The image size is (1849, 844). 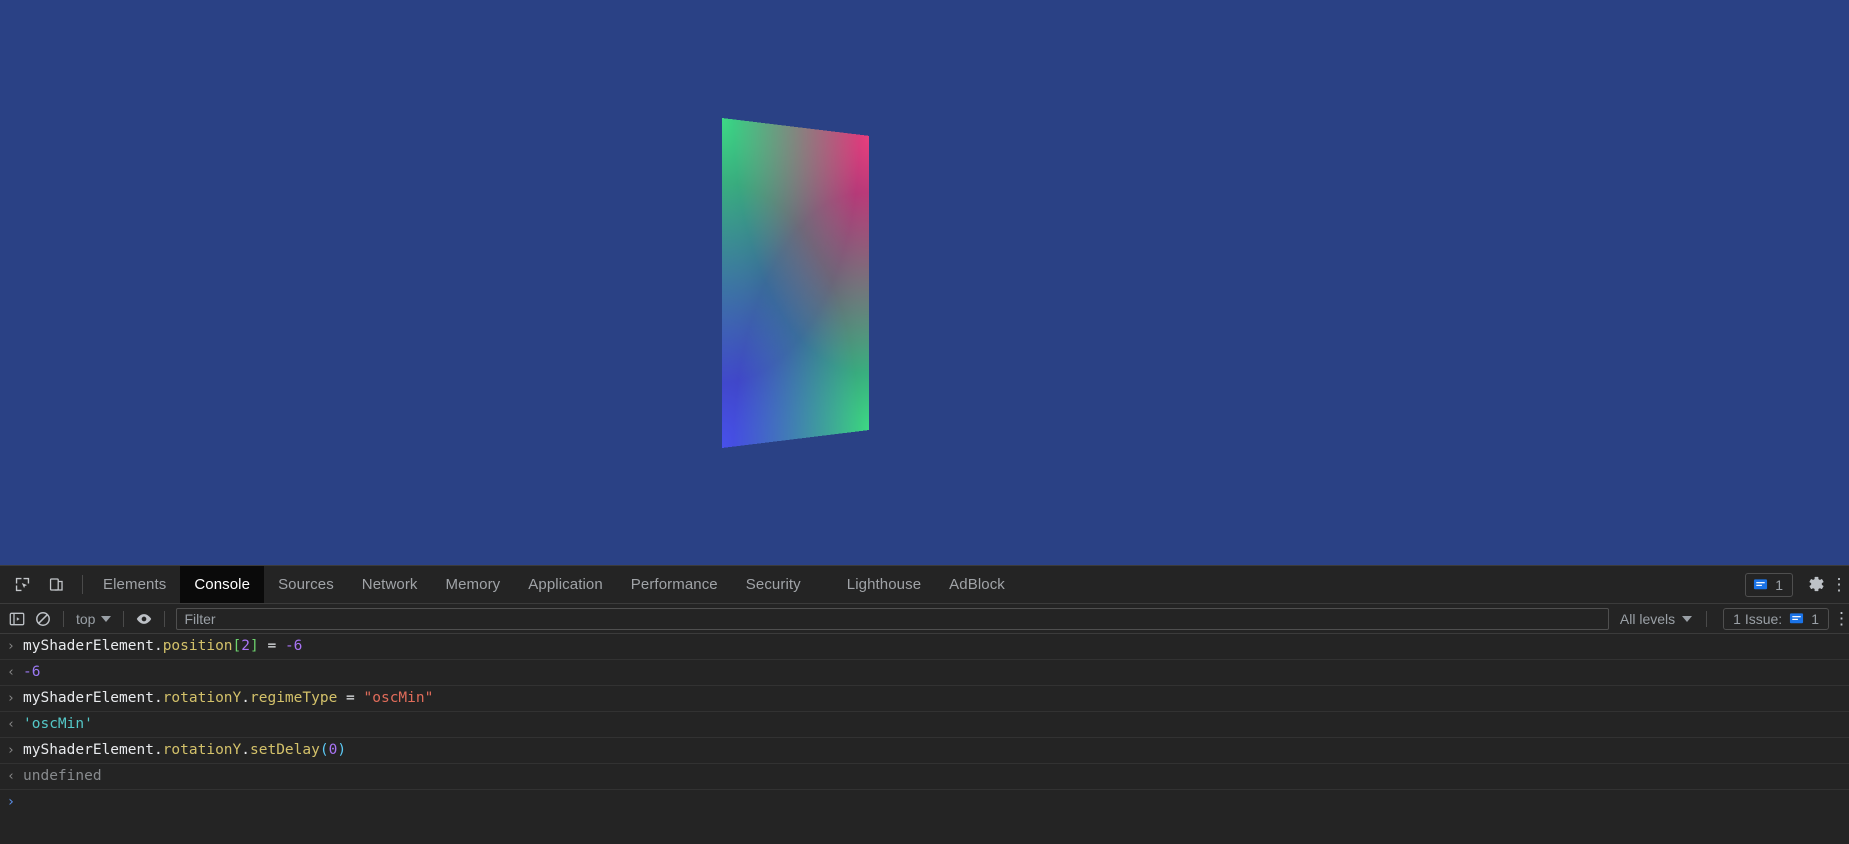 I want to click on tab-label: Lighthouse, so click(x=884, y=584).